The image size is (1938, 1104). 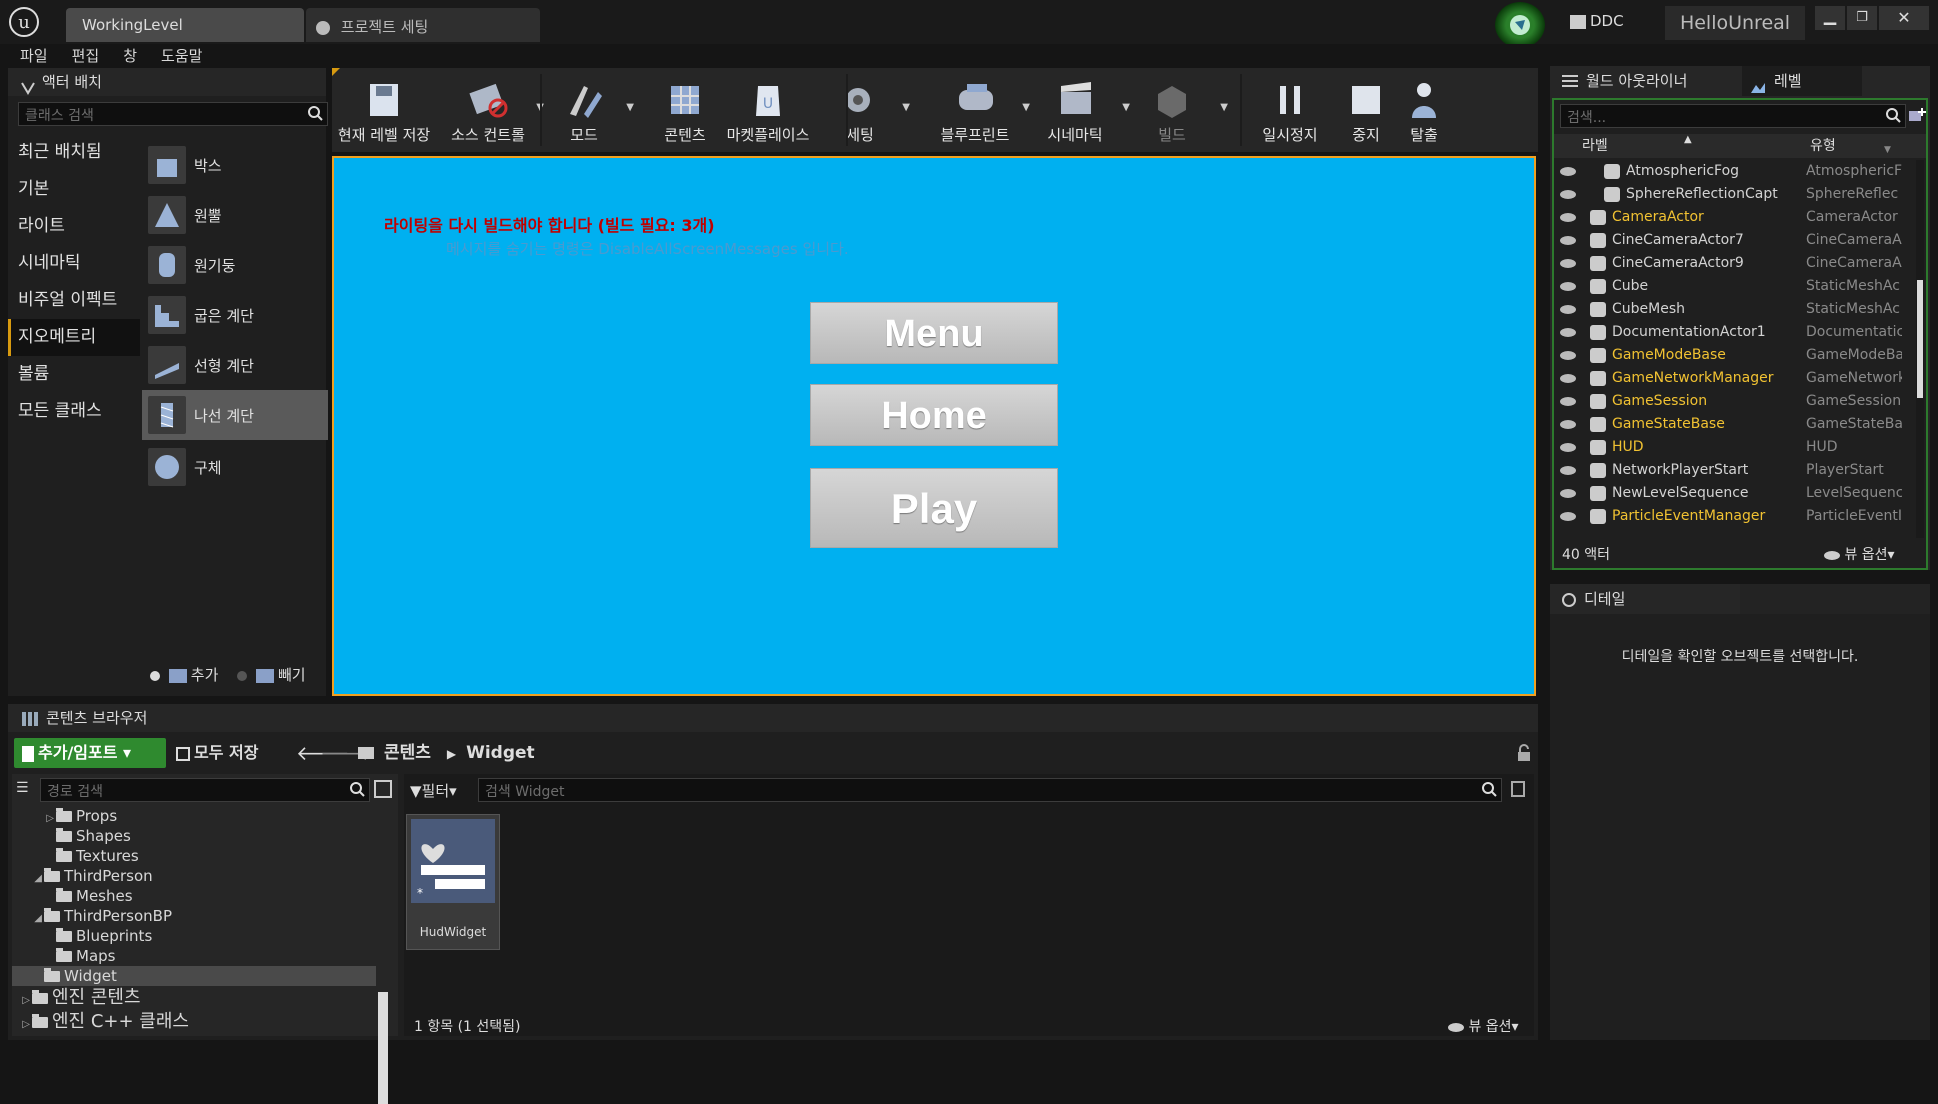 What do you see at coordinates (205, 790) in the screenshot?
I see `path-search-input: 경로 검색` at bounding box center [205, 790].